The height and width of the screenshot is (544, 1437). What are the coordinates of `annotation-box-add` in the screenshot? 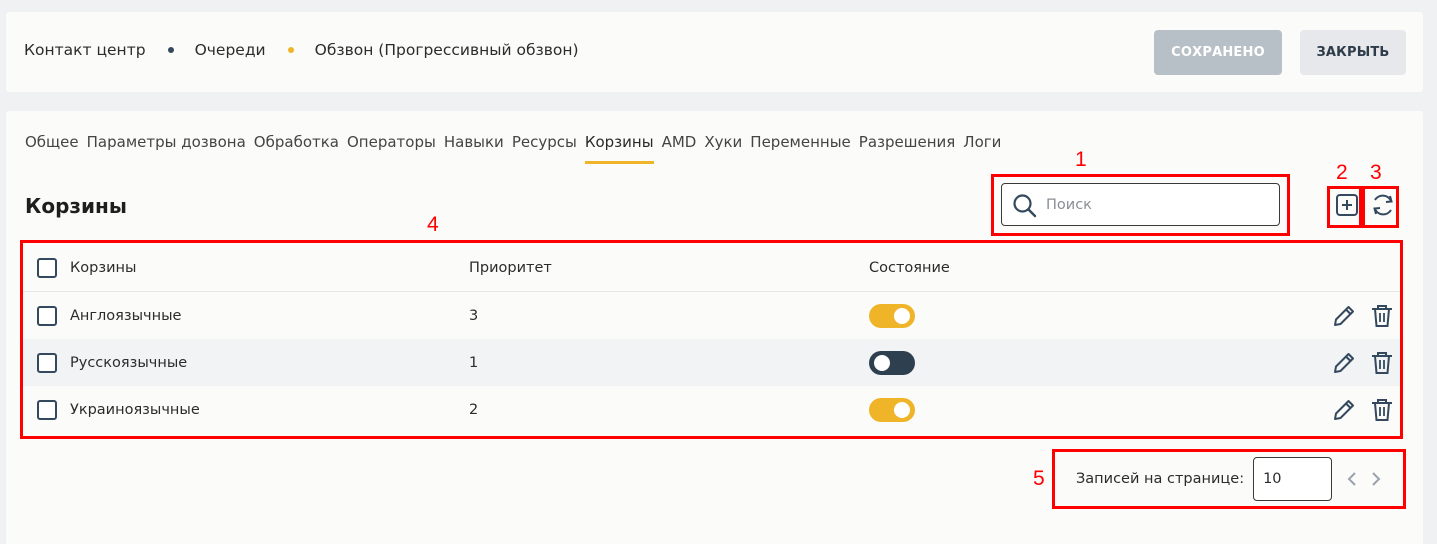 It's located at (1344, 207).